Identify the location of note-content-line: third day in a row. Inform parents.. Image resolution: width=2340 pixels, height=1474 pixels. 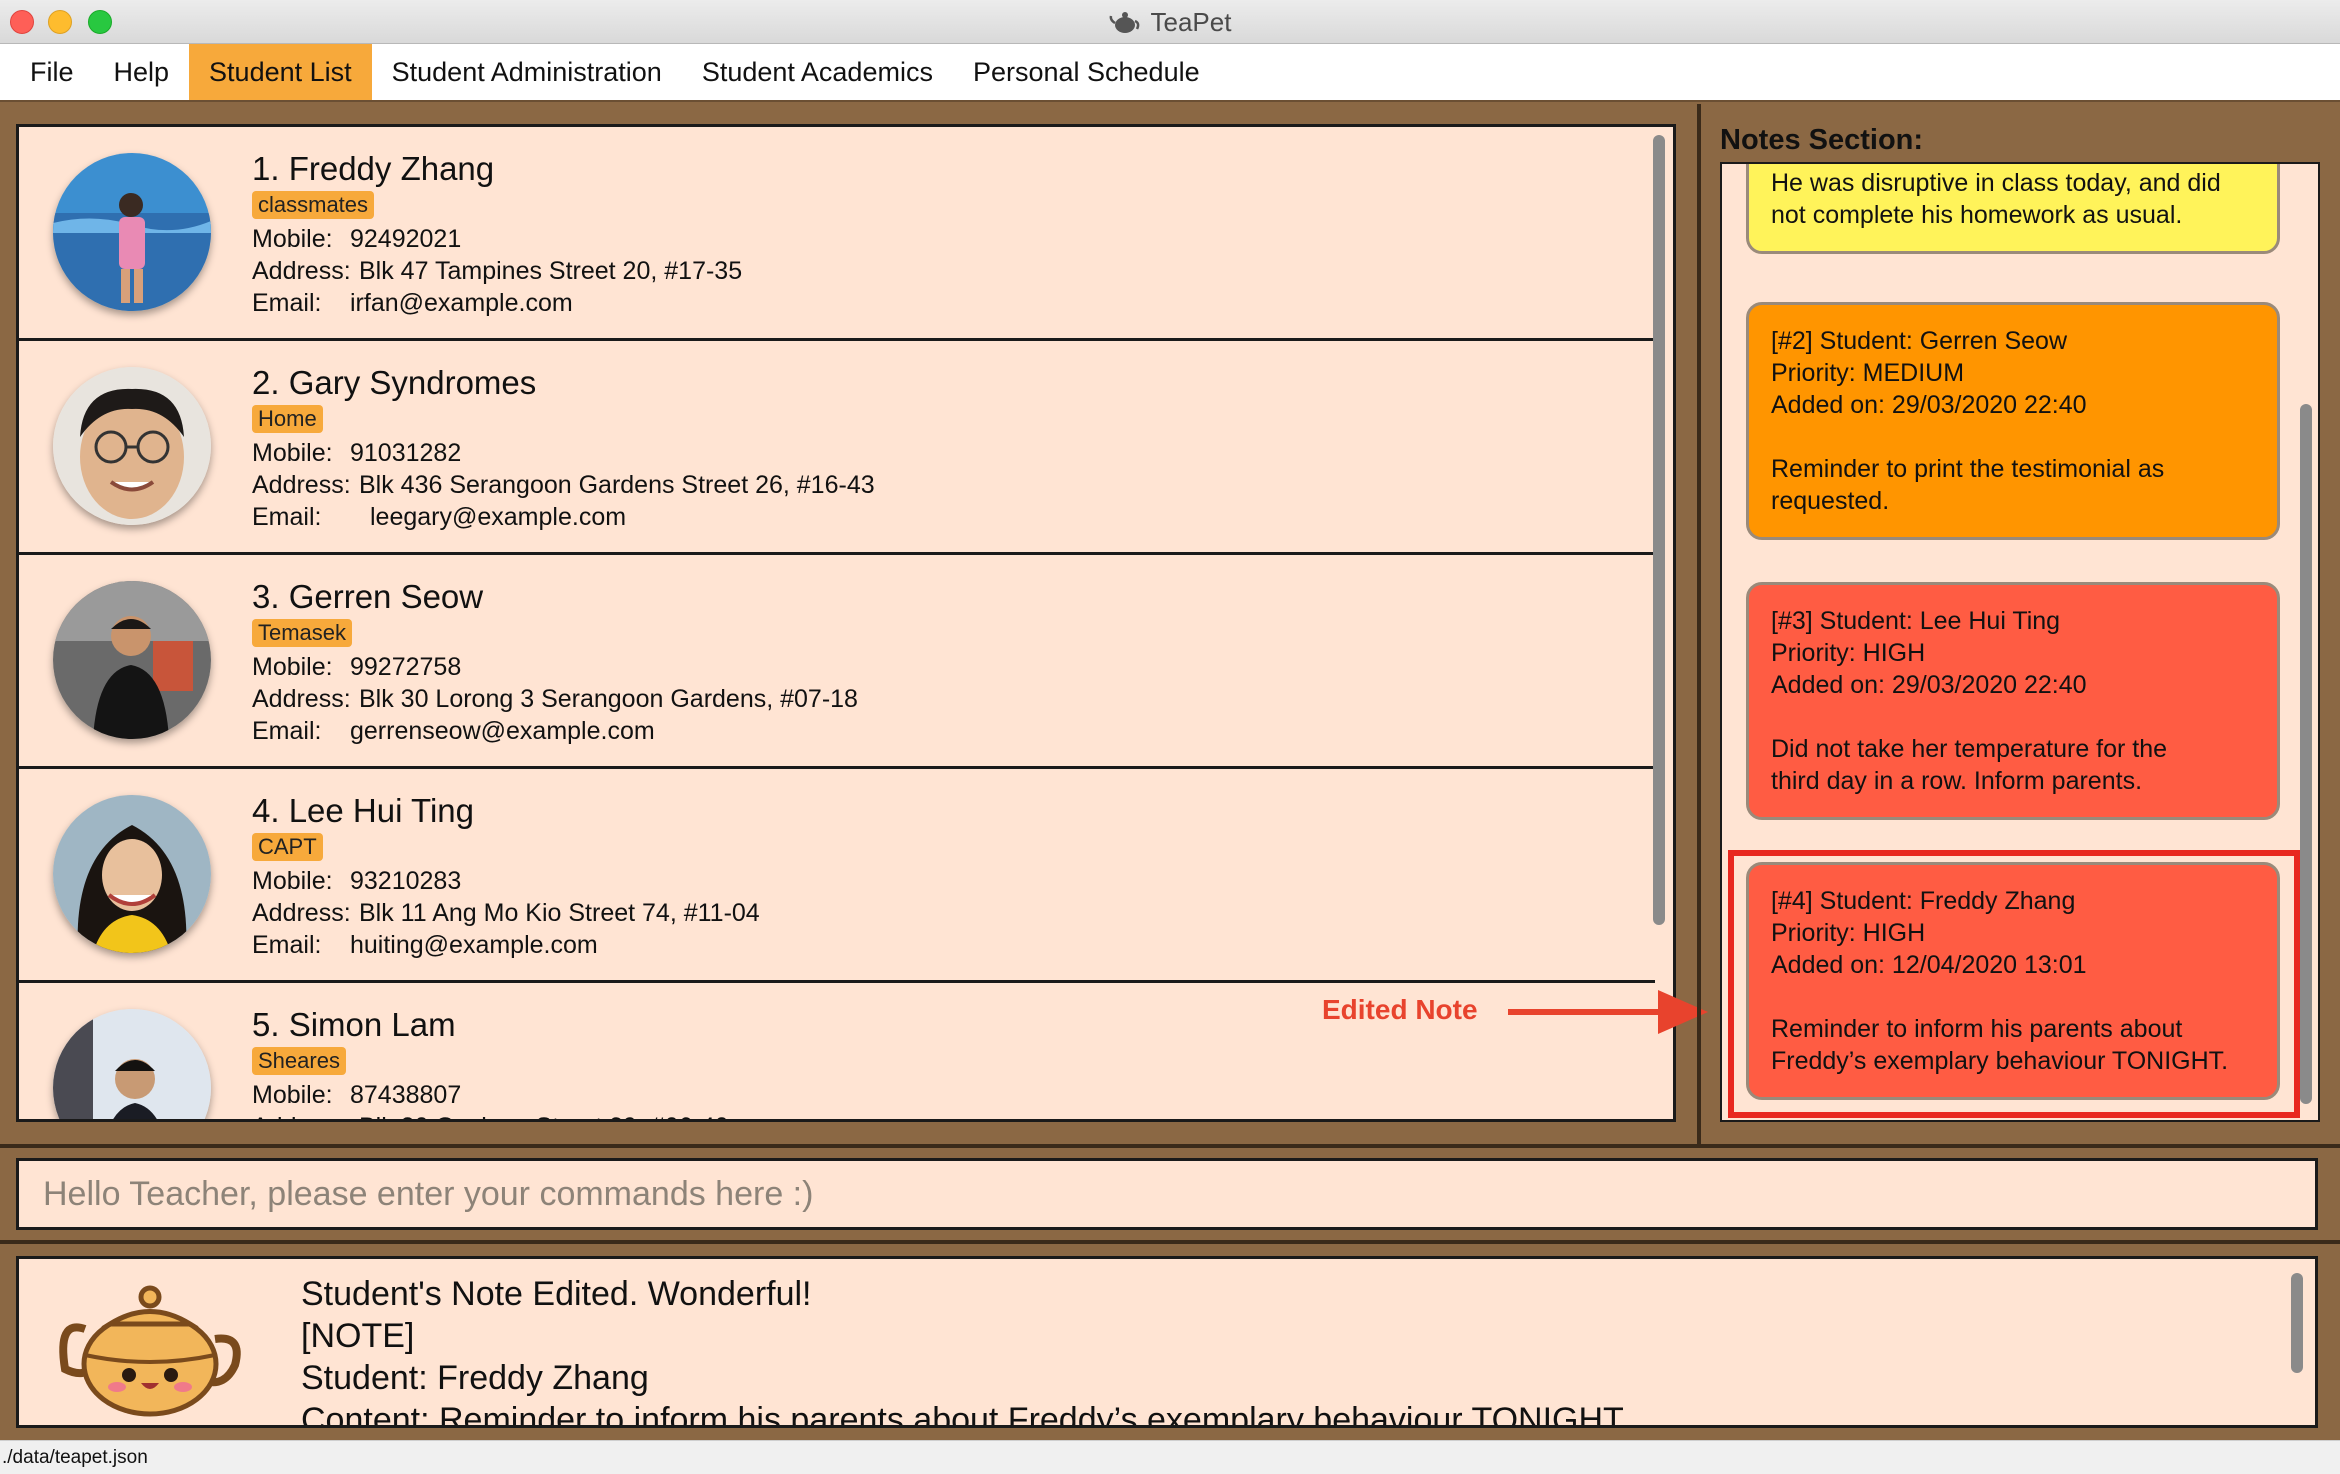
(1957, 781).